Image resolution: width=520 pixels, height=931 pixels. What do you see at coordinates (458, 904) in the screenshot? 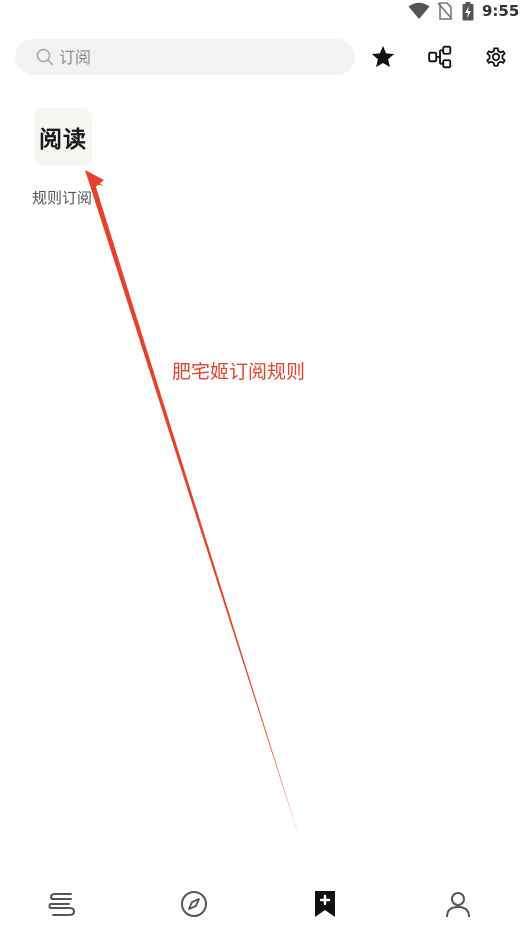
I see `my-profile-icon` at bounding box center [458, 904].